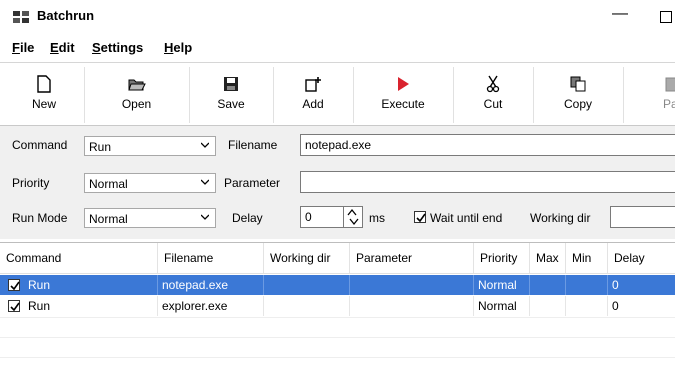 The width and height of the screenshot is (675, 378). Describe the element at coordinates (211, 258) in the screenshot. I see `column-header-filename: Filename` at that location.